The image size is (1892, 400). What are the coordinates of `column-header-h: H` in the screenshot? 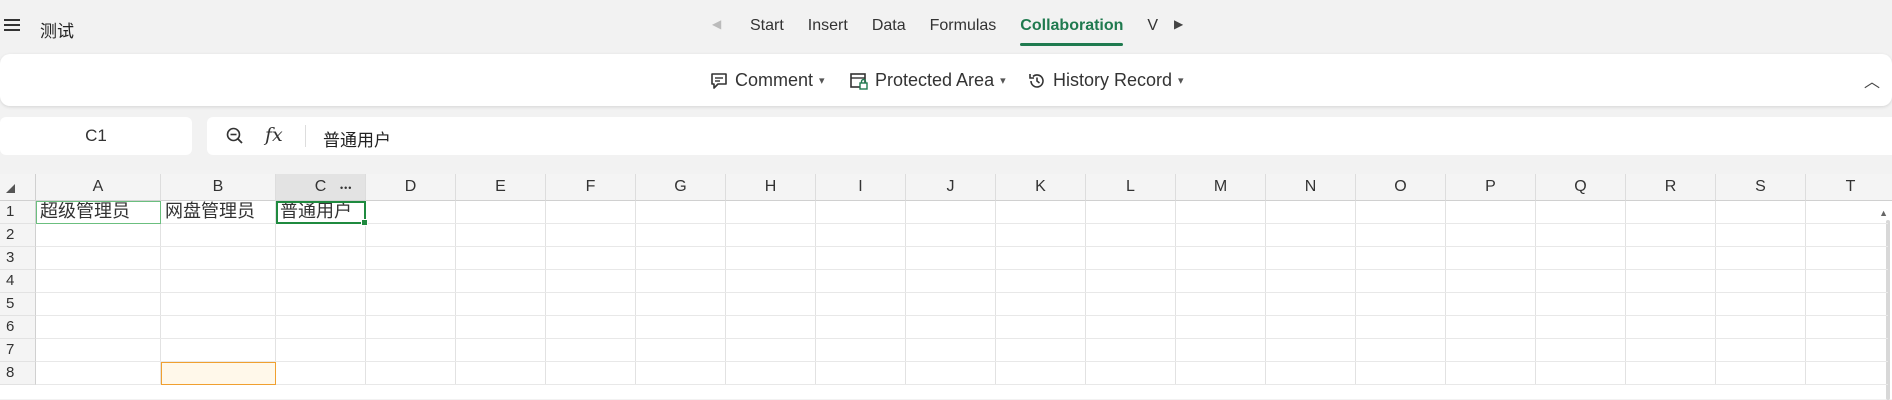 It's located at (771, 187).